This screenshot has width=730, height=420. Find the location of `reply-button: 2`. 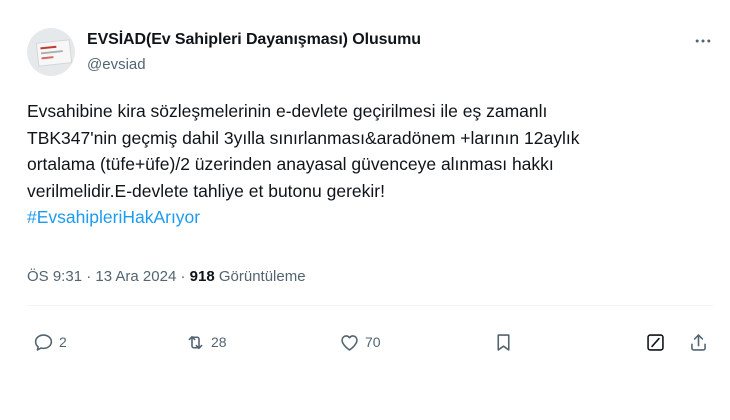

reply-button: 2 is located at coordinates (50, 342).